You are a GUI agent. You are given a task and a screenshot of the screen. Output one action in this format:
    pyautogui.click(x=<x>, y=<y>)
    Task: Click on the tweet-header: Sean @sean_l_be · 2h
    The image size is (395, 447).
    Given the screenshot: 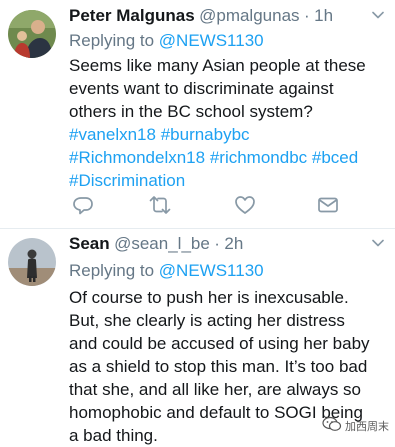 What is the action you would take?
    pyautogui.click(x=227, y=245)
    